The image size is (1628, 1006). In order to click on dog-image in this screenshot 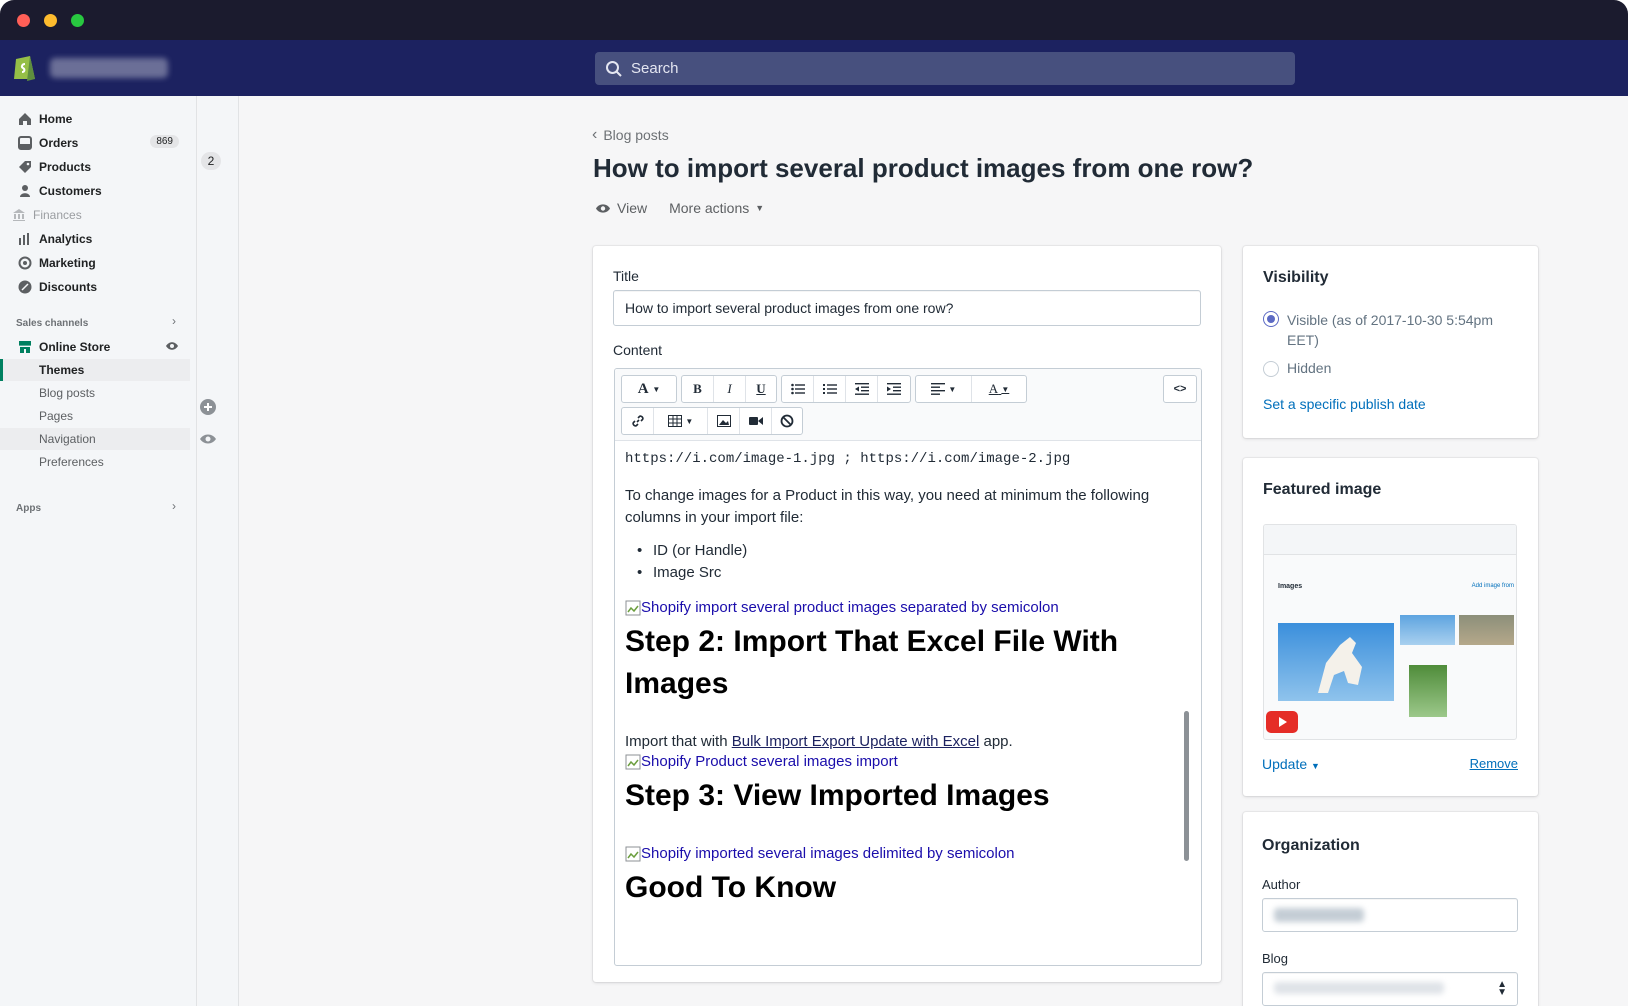, I will do `click(1340, 665)`.